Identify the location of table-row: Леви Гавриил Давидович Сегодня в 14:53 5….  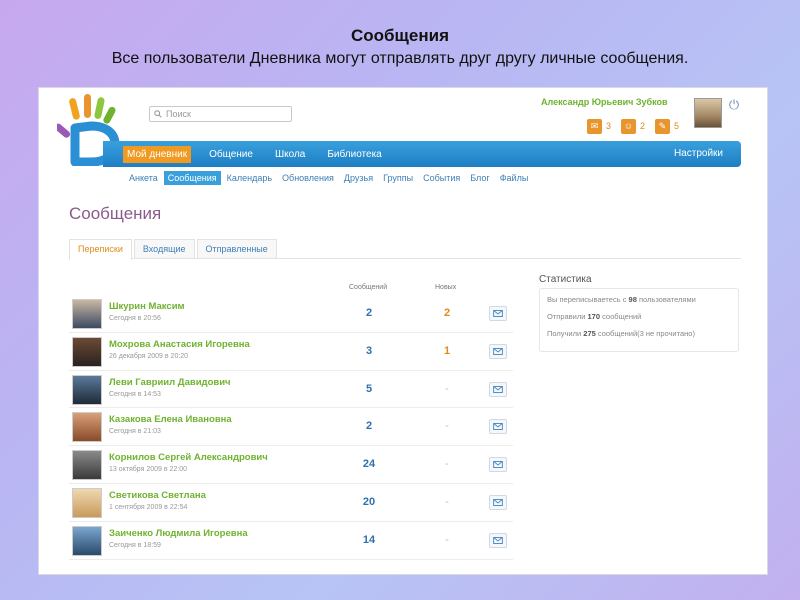
(291, 390).